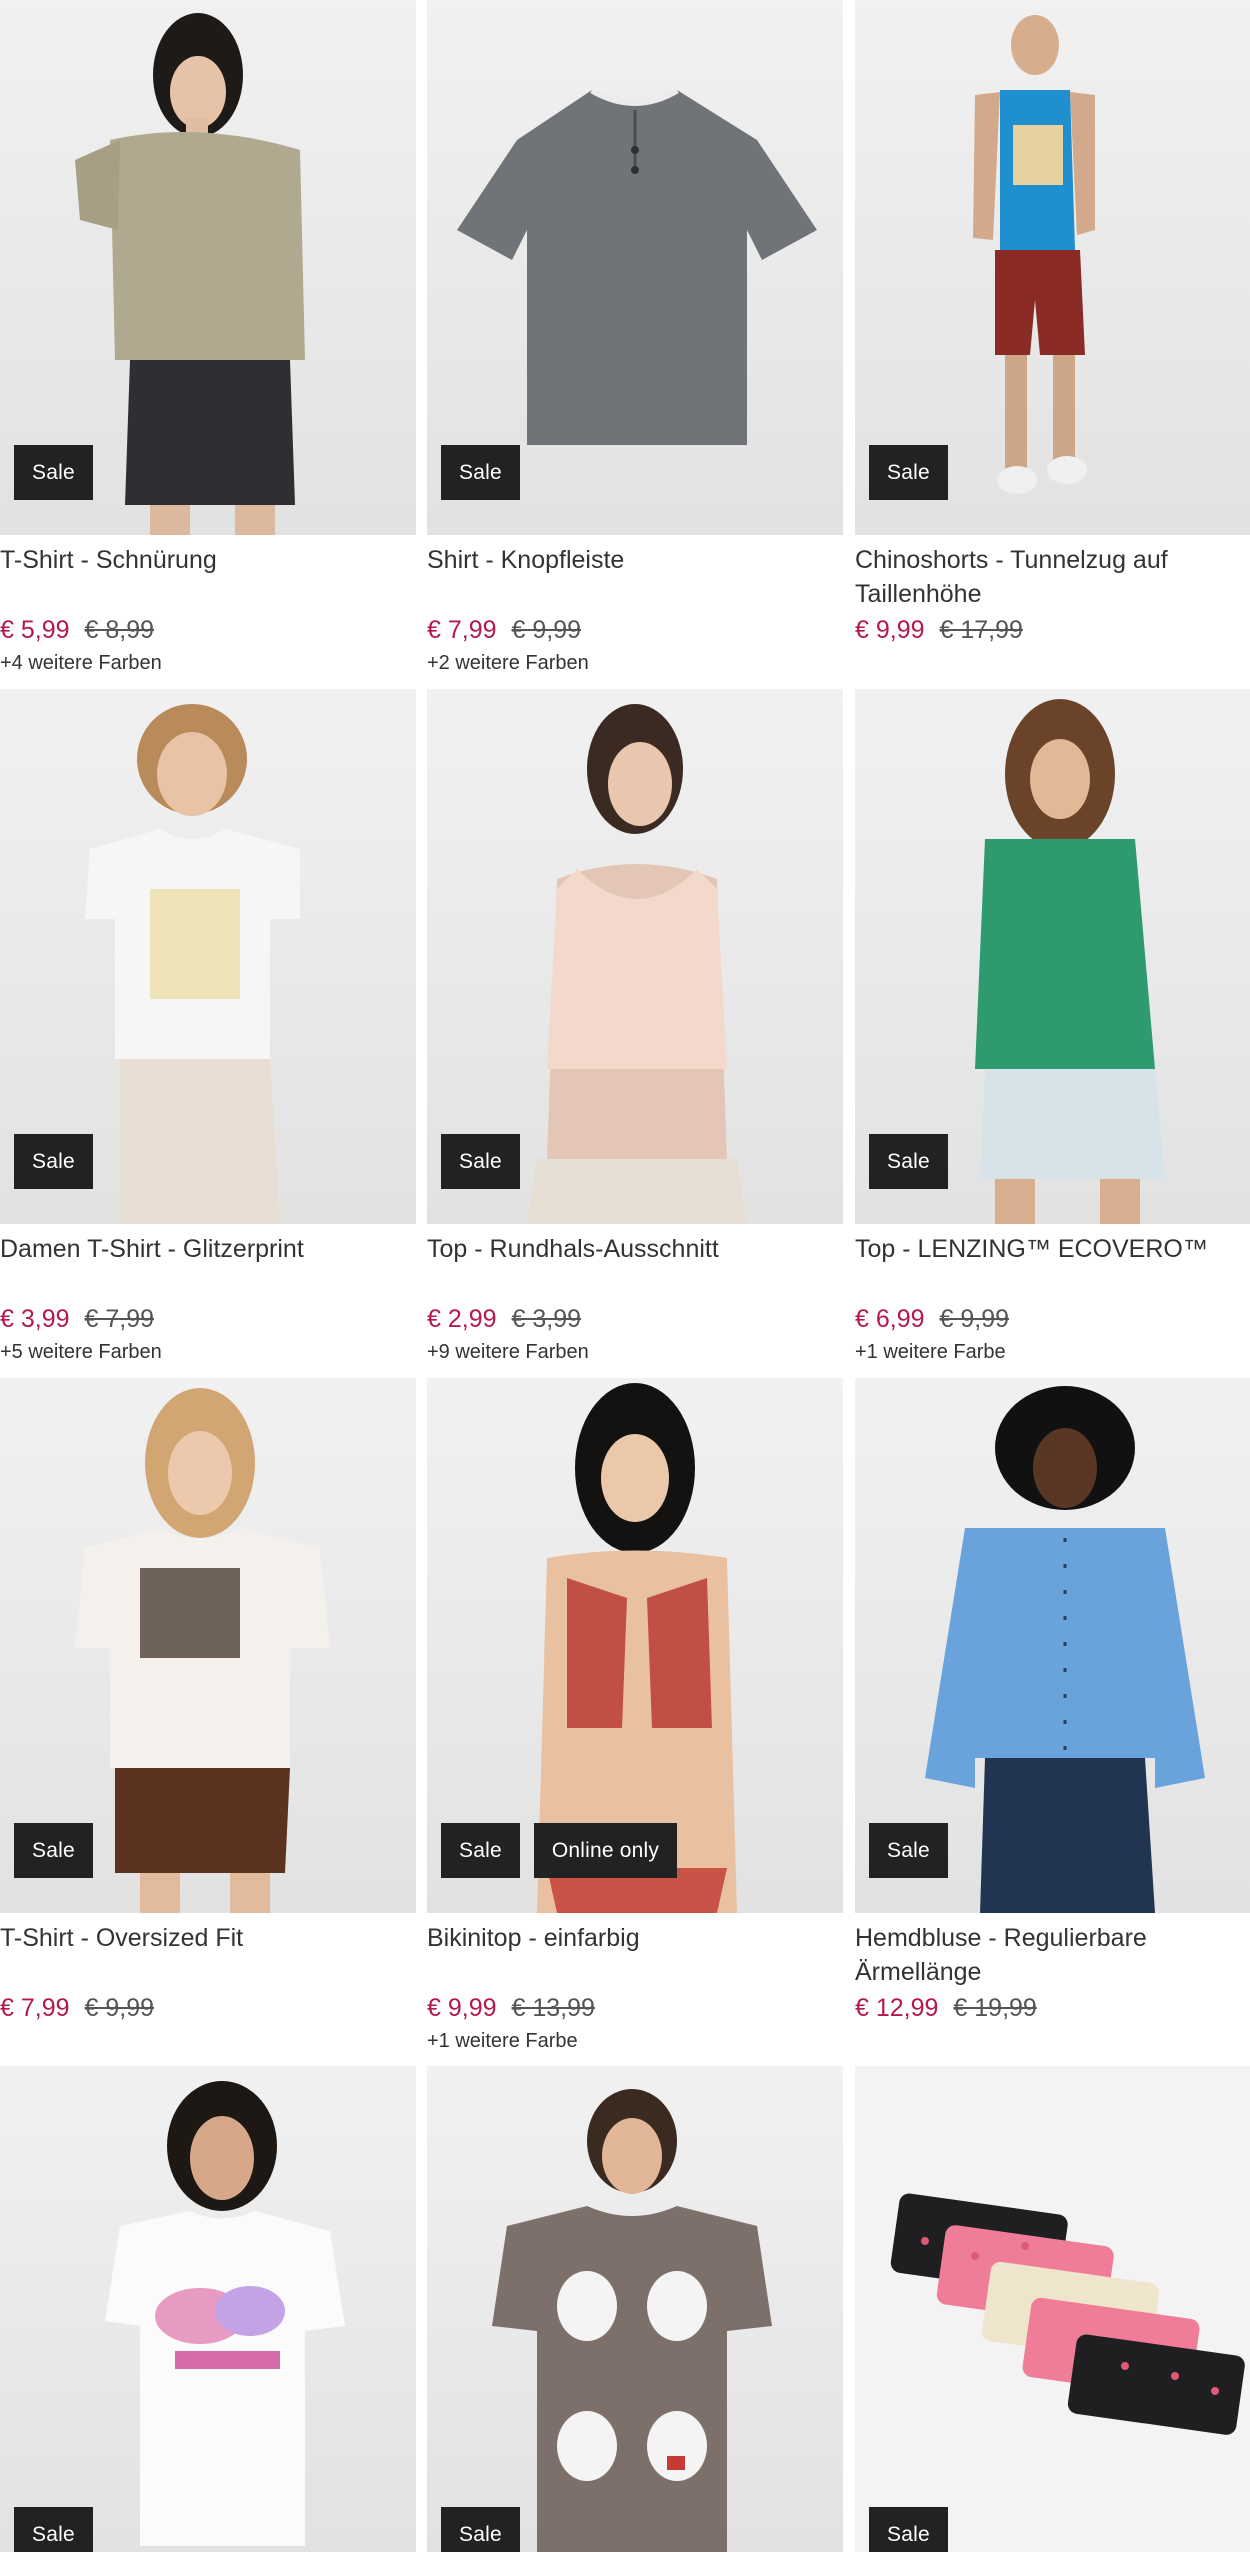 The height and width of the screenshot is (2552, 1250). What do you see at coordinates (632, 577) in the screenshot?
I see `product-name: Shirt - Knopfleiste` at bounding box center [632, 577].